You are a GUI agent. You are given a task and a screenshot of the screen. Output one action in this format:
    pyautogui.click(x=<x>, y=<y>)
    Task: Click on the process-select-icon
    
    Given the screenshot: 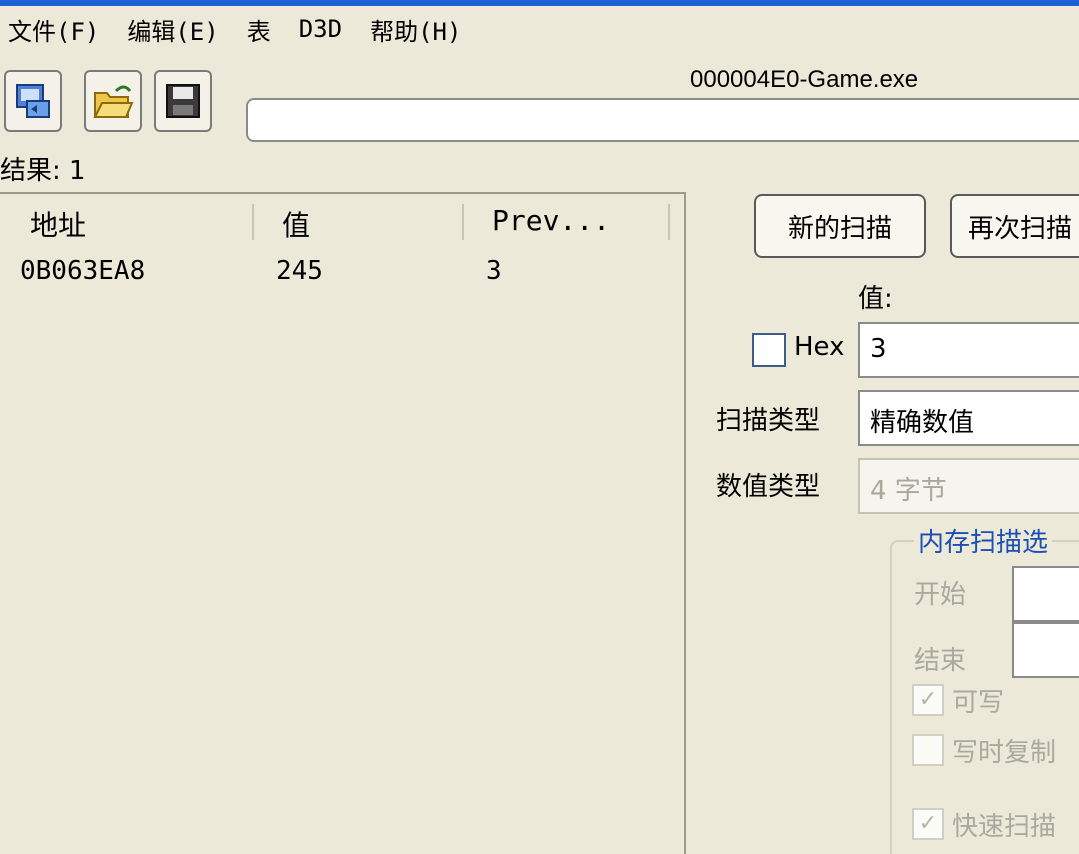 What is the action you would take?
    pyautogui.click(x=33, y=101)
    